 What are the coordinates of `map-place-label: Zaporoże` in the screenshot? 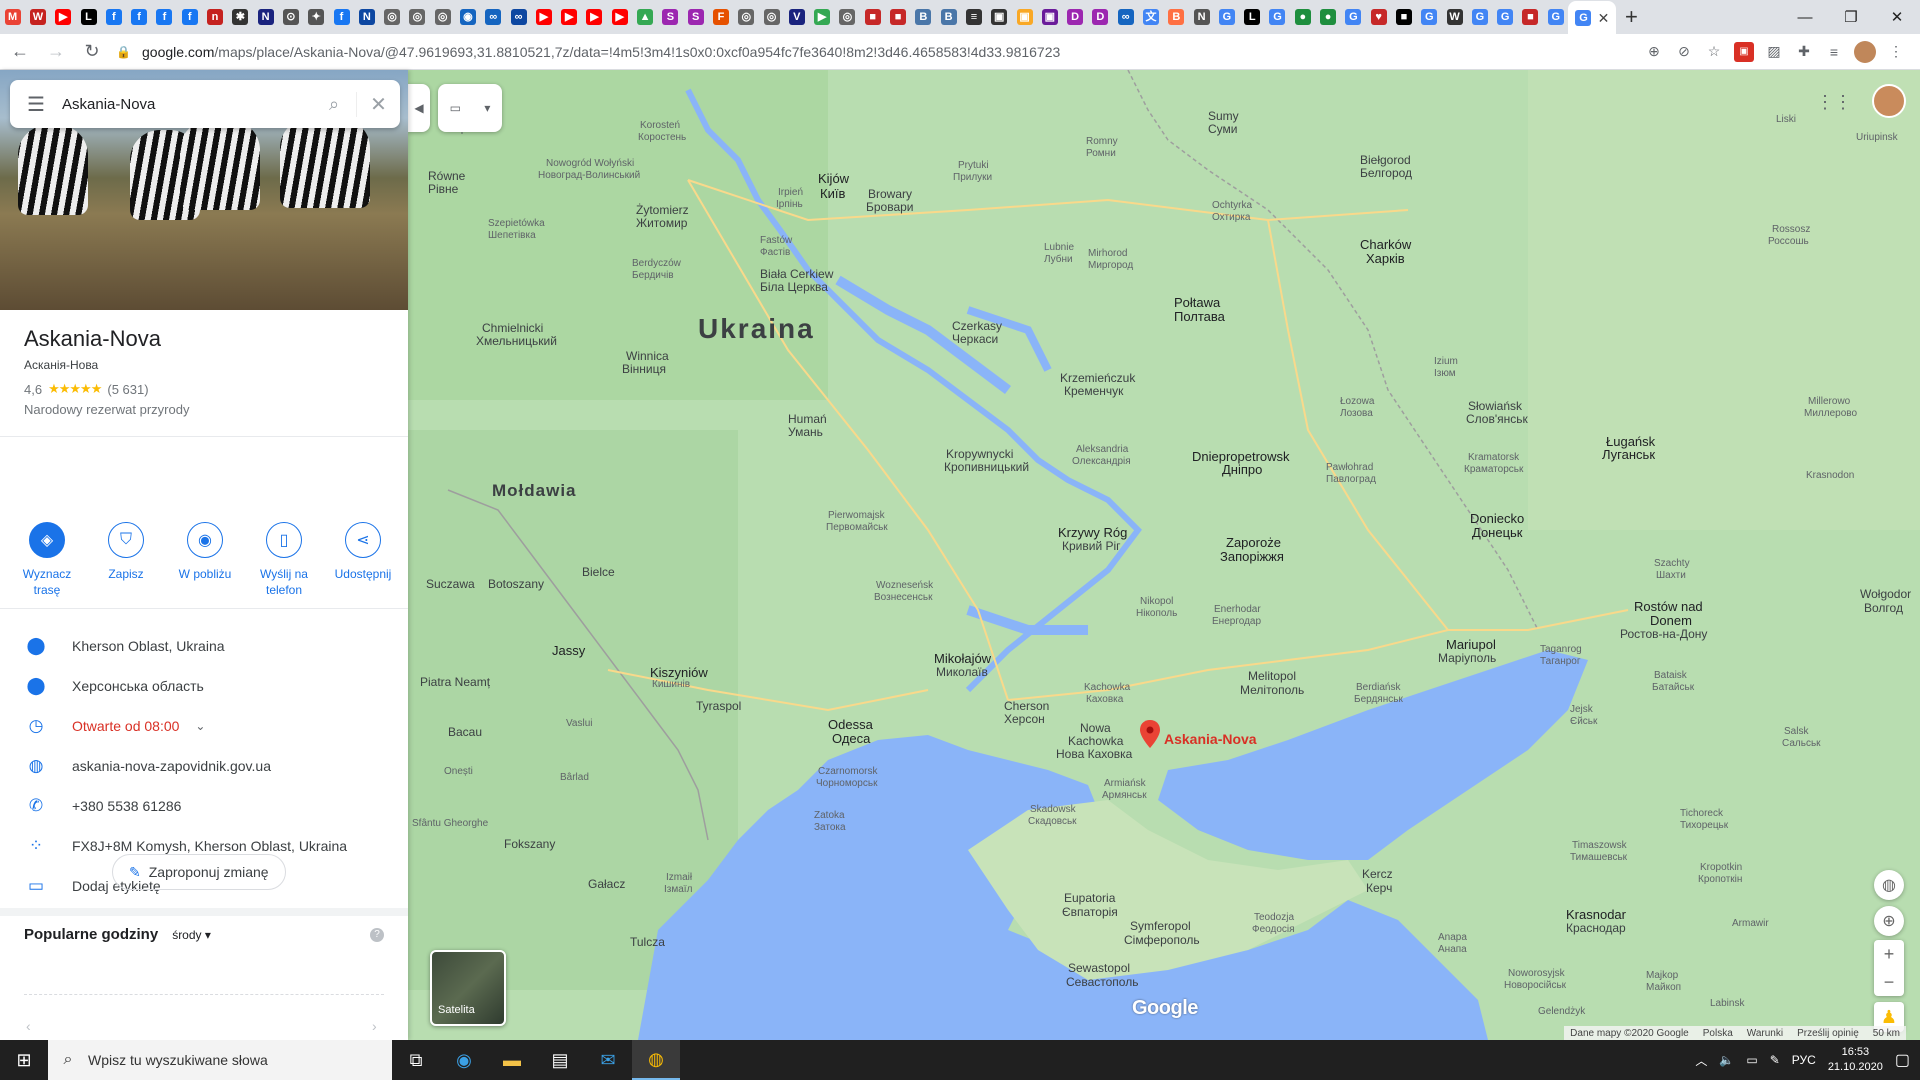 It's located at (1253, 542).